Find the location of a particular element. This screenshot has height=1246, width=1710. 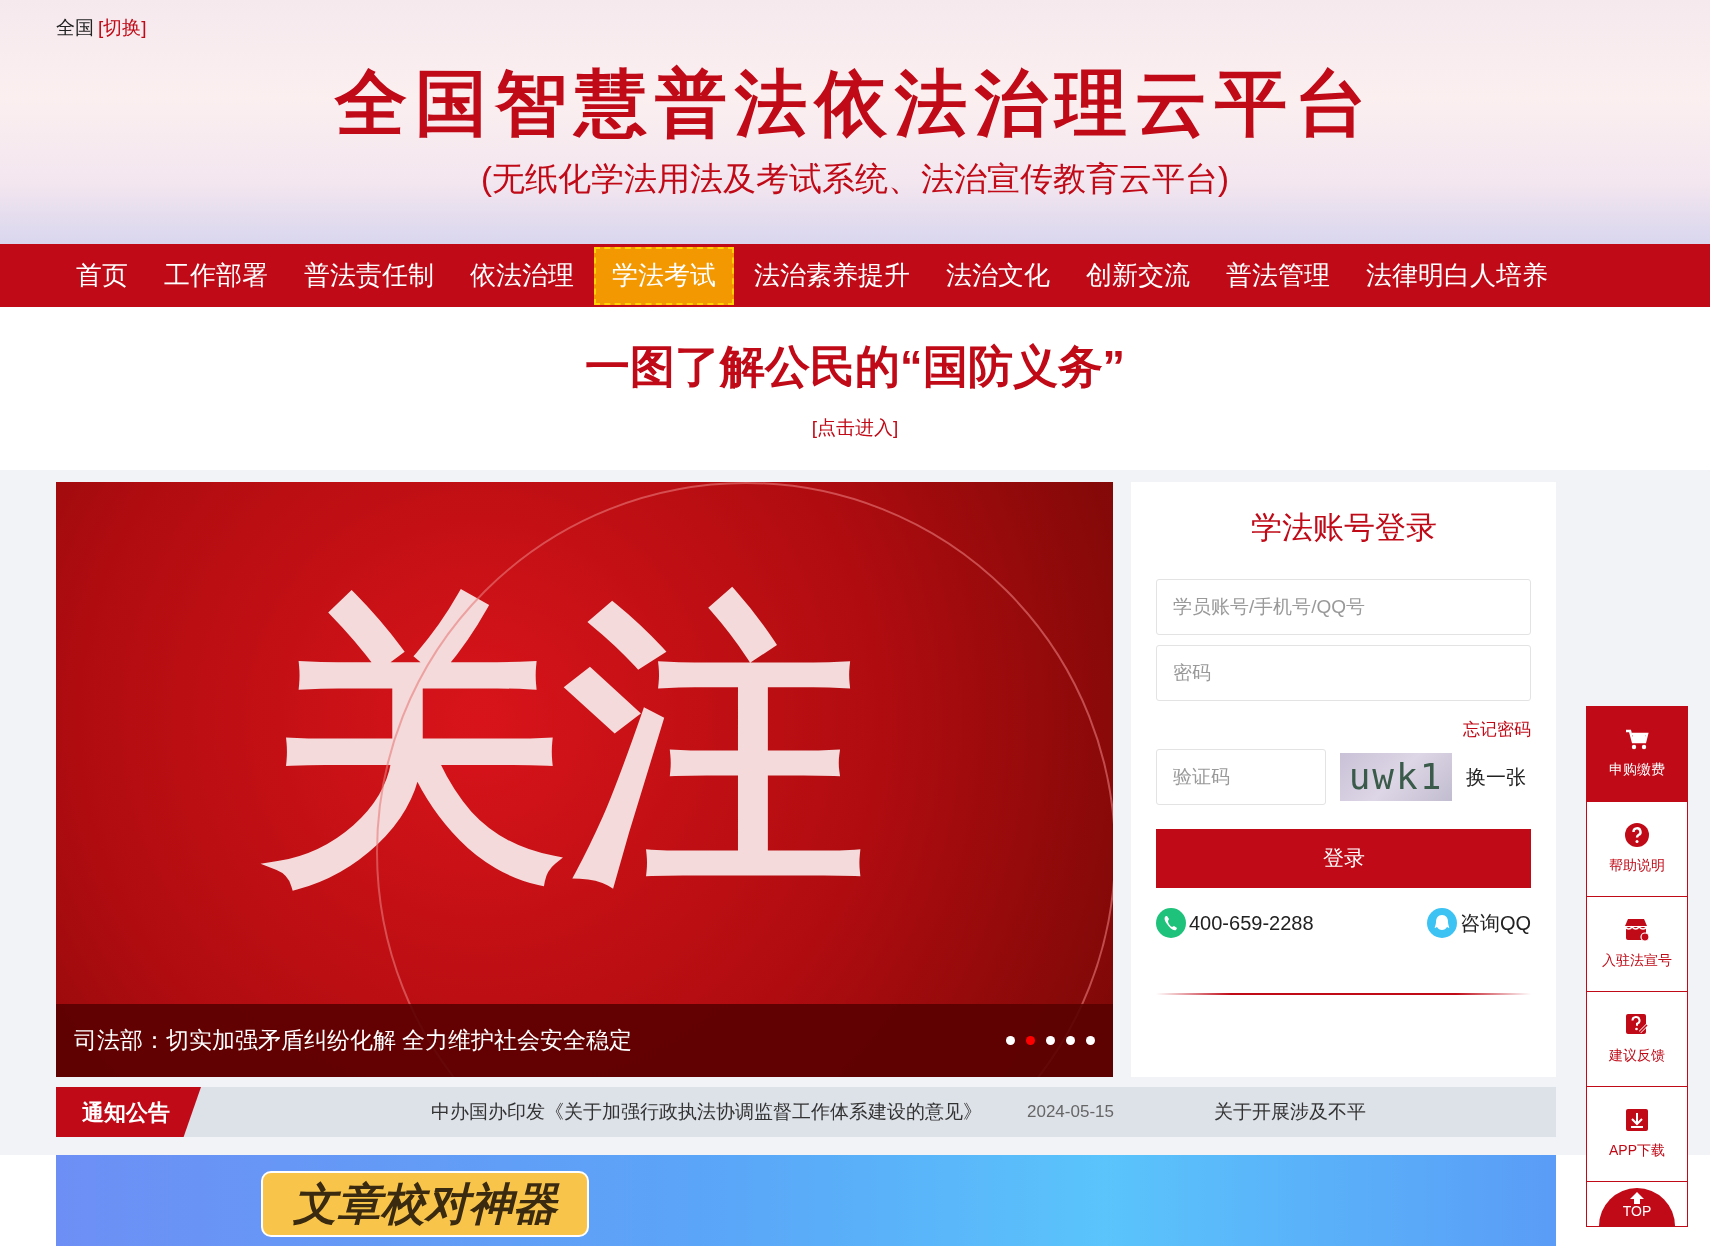

chat-bubble-icon is located at coordinates (1441, 922).